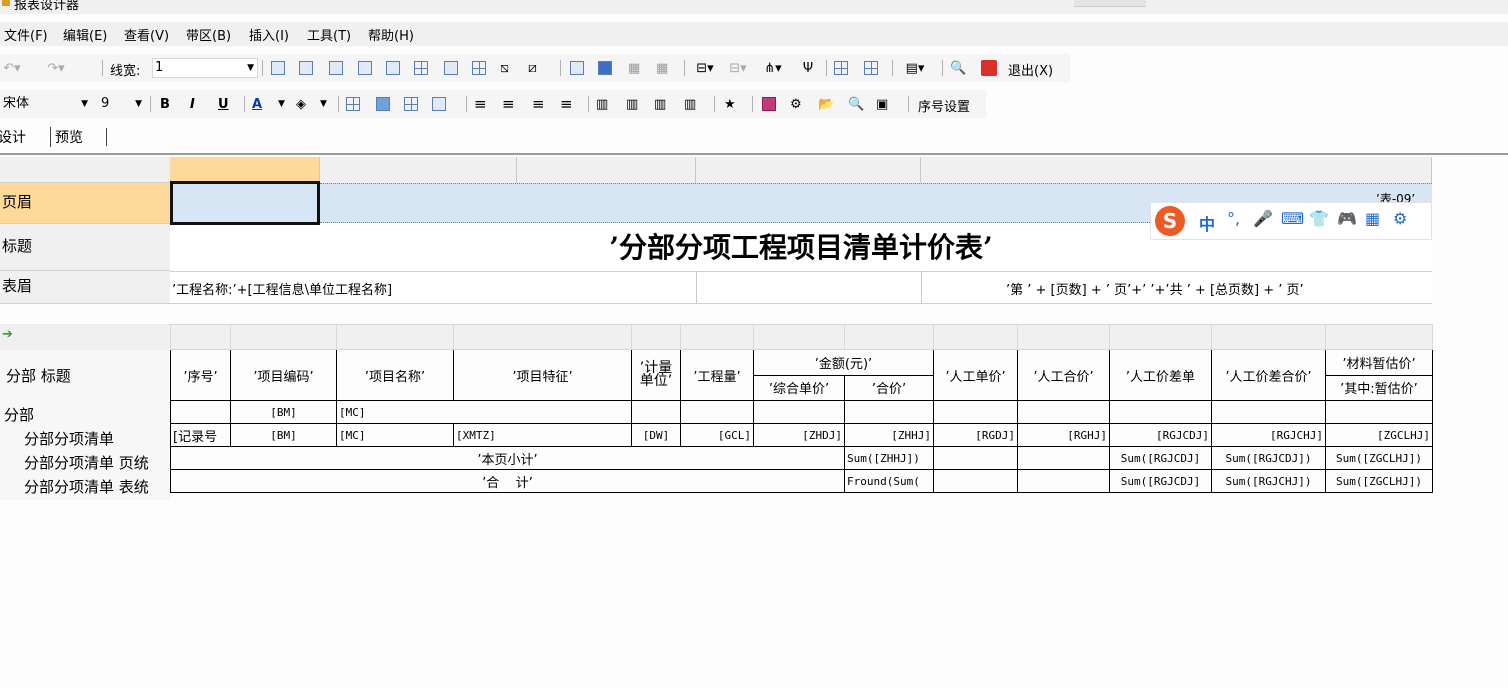 This screenshot has height=688, width=1508. I want to click on header-labor-total: ’人工合价’, so click(1063, 375).